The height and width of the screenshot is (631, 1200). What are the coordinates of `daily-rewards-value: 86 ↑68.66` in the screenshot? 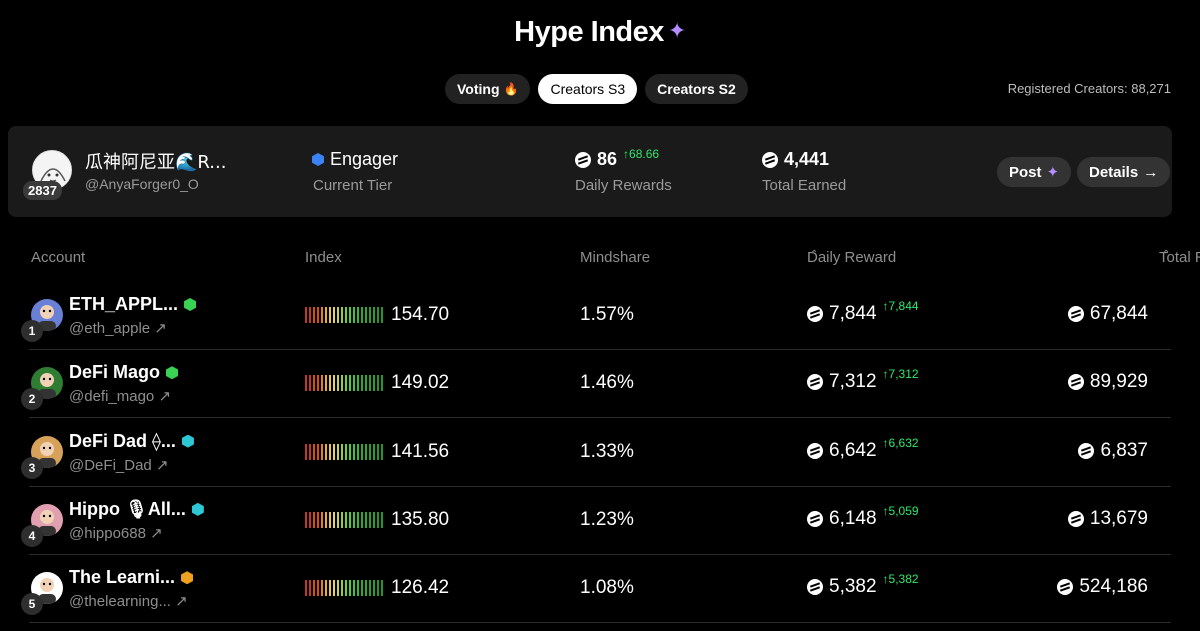 It's located at (617, 158).